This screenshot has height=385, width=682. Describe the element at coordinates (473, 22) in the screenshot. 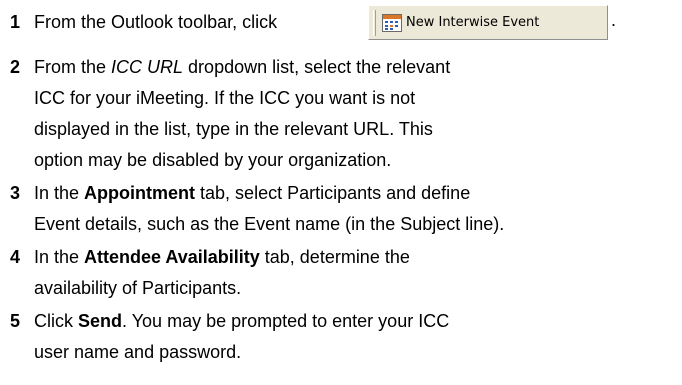

I see `button-label: New Interwise Event` at that location.